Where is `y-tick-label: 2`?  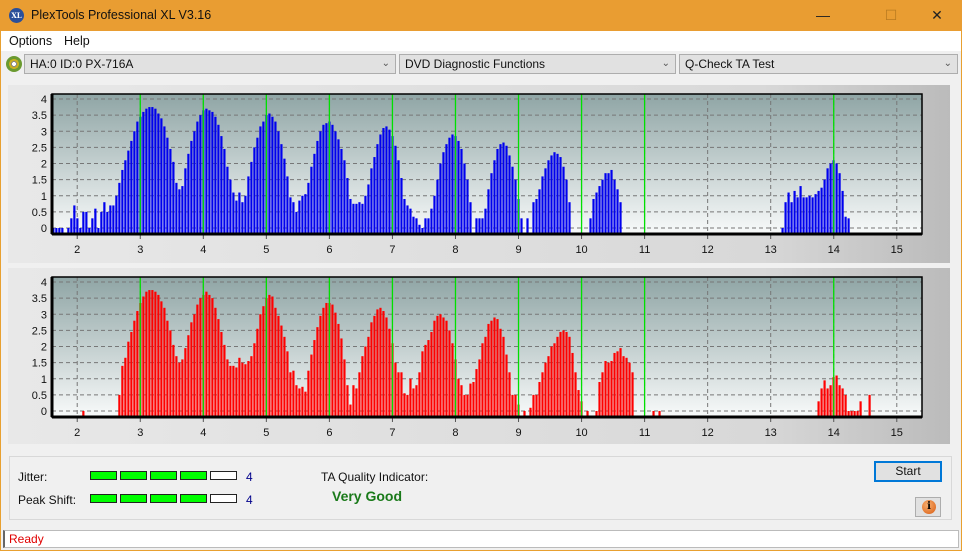
y-tick-label: 2 is located at coordinates (44, 165).